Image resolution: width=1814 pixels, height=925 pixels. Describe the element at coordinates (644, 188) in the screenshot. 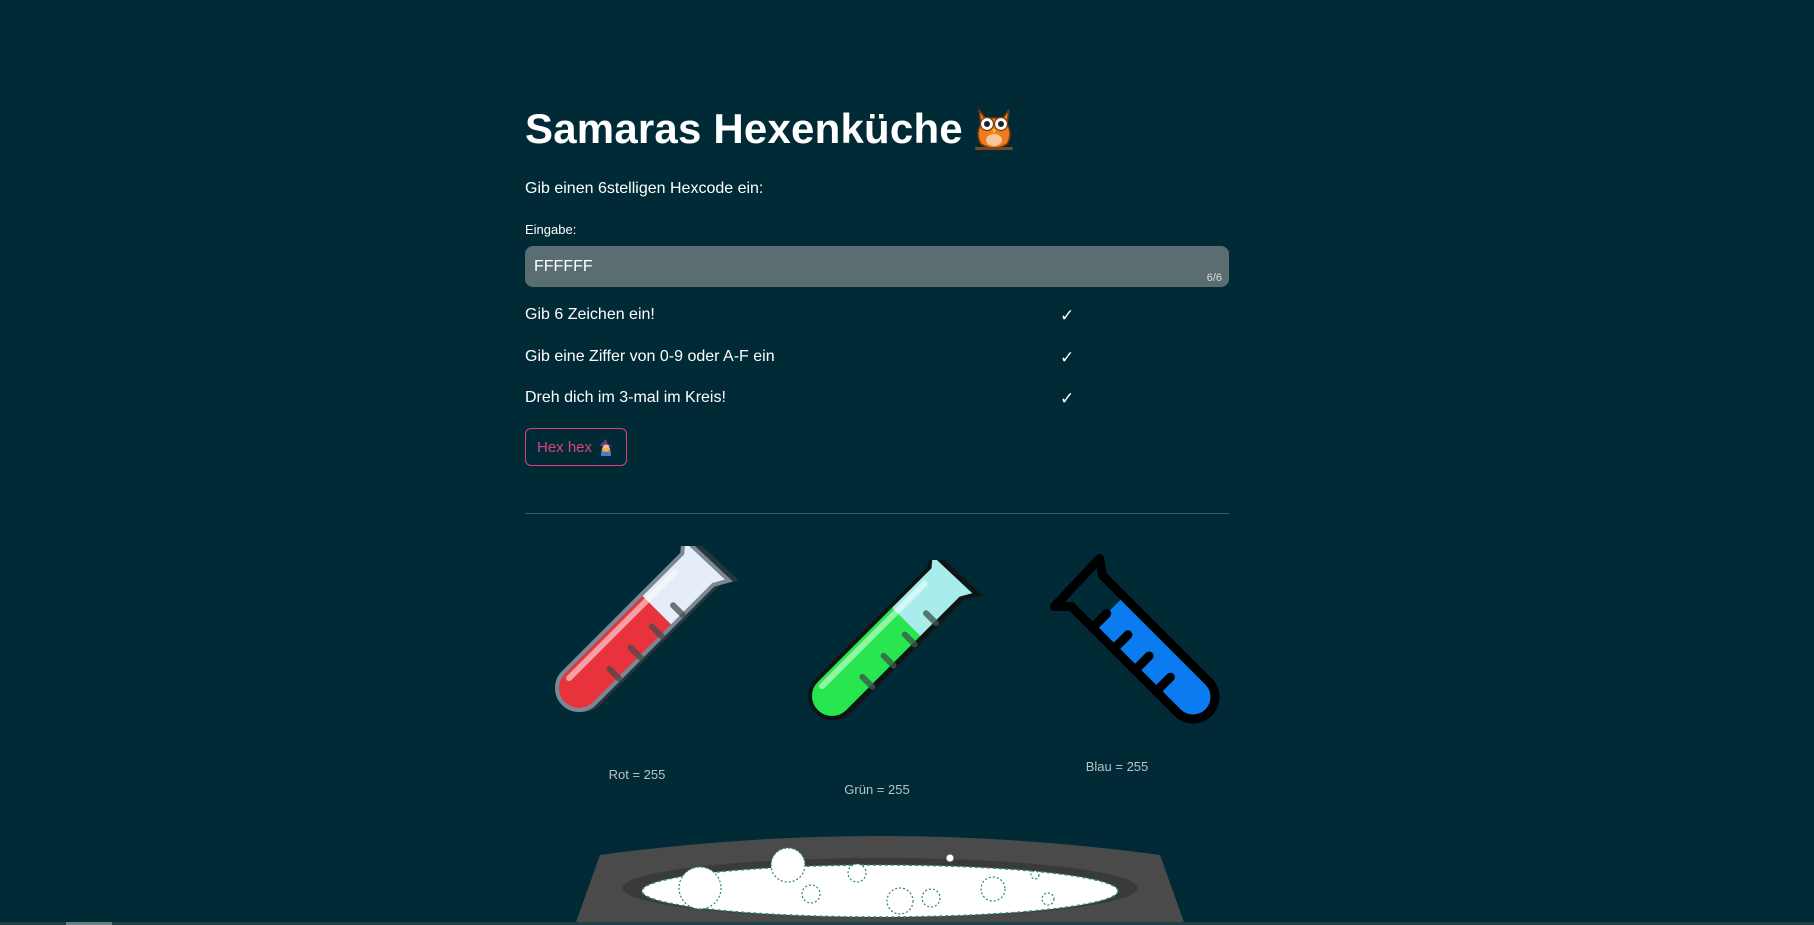

I see `instruction-text: Gib einen 6stelligen Hexcode ein:` at that location.